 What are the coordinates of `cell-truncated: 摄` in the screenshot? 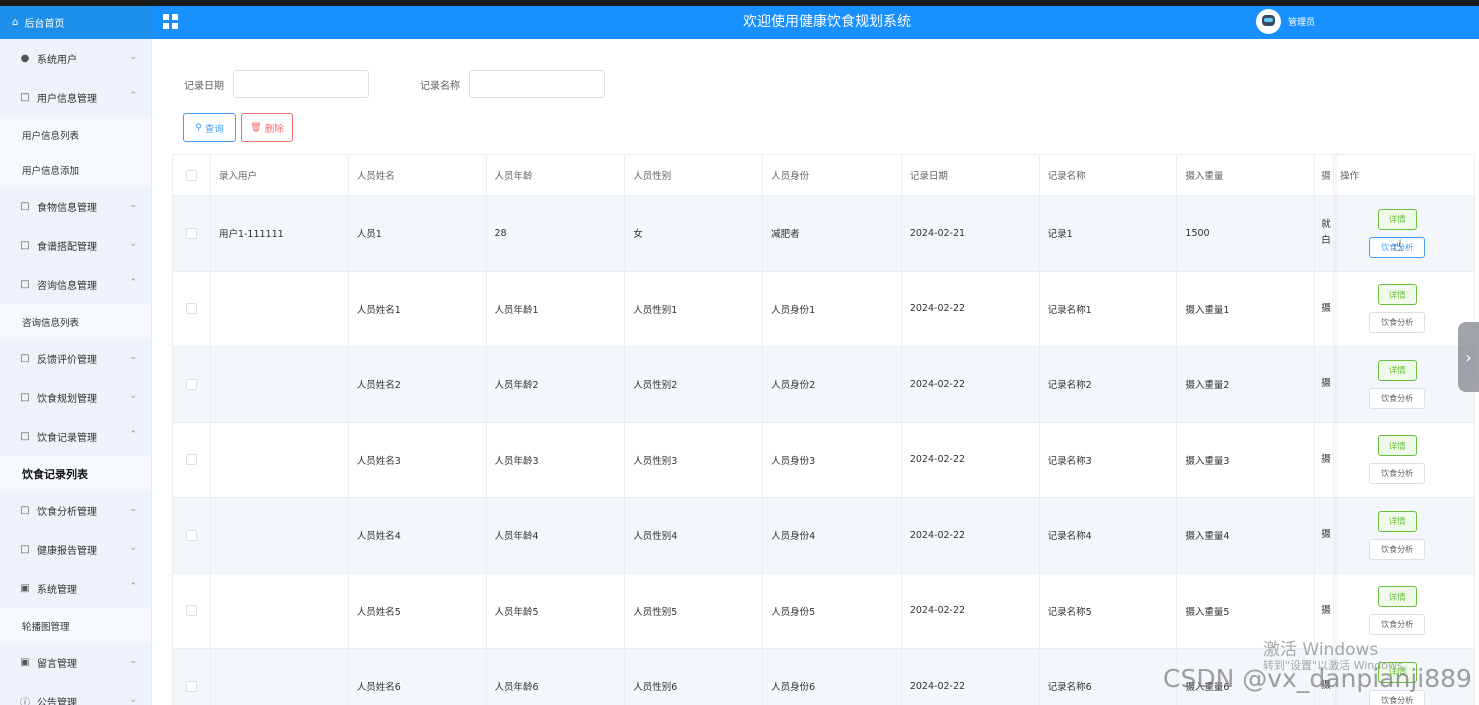 It's located at (1325, 535).